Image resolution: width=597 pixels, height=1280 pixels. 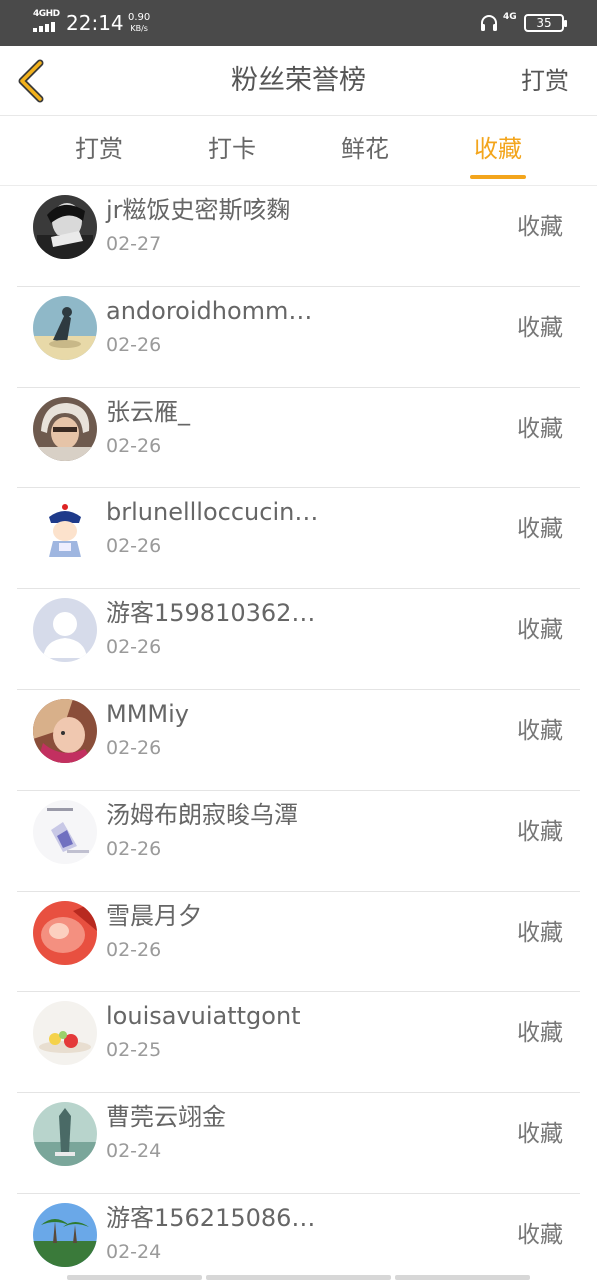 I want to click on app-header: 粉丝荣誉榜 打赏, so click(x=298, y=81).